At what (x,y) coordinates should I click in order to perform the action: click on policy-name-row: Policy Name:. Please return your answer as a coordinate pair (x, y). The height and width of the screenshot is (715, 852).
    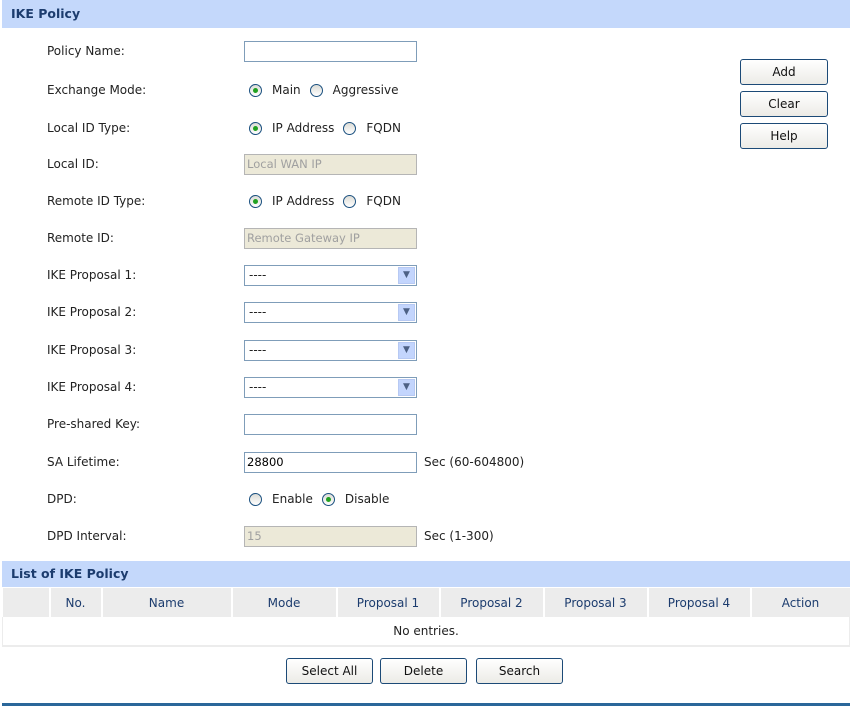
    Looking at the image, I should click on (370, 51).